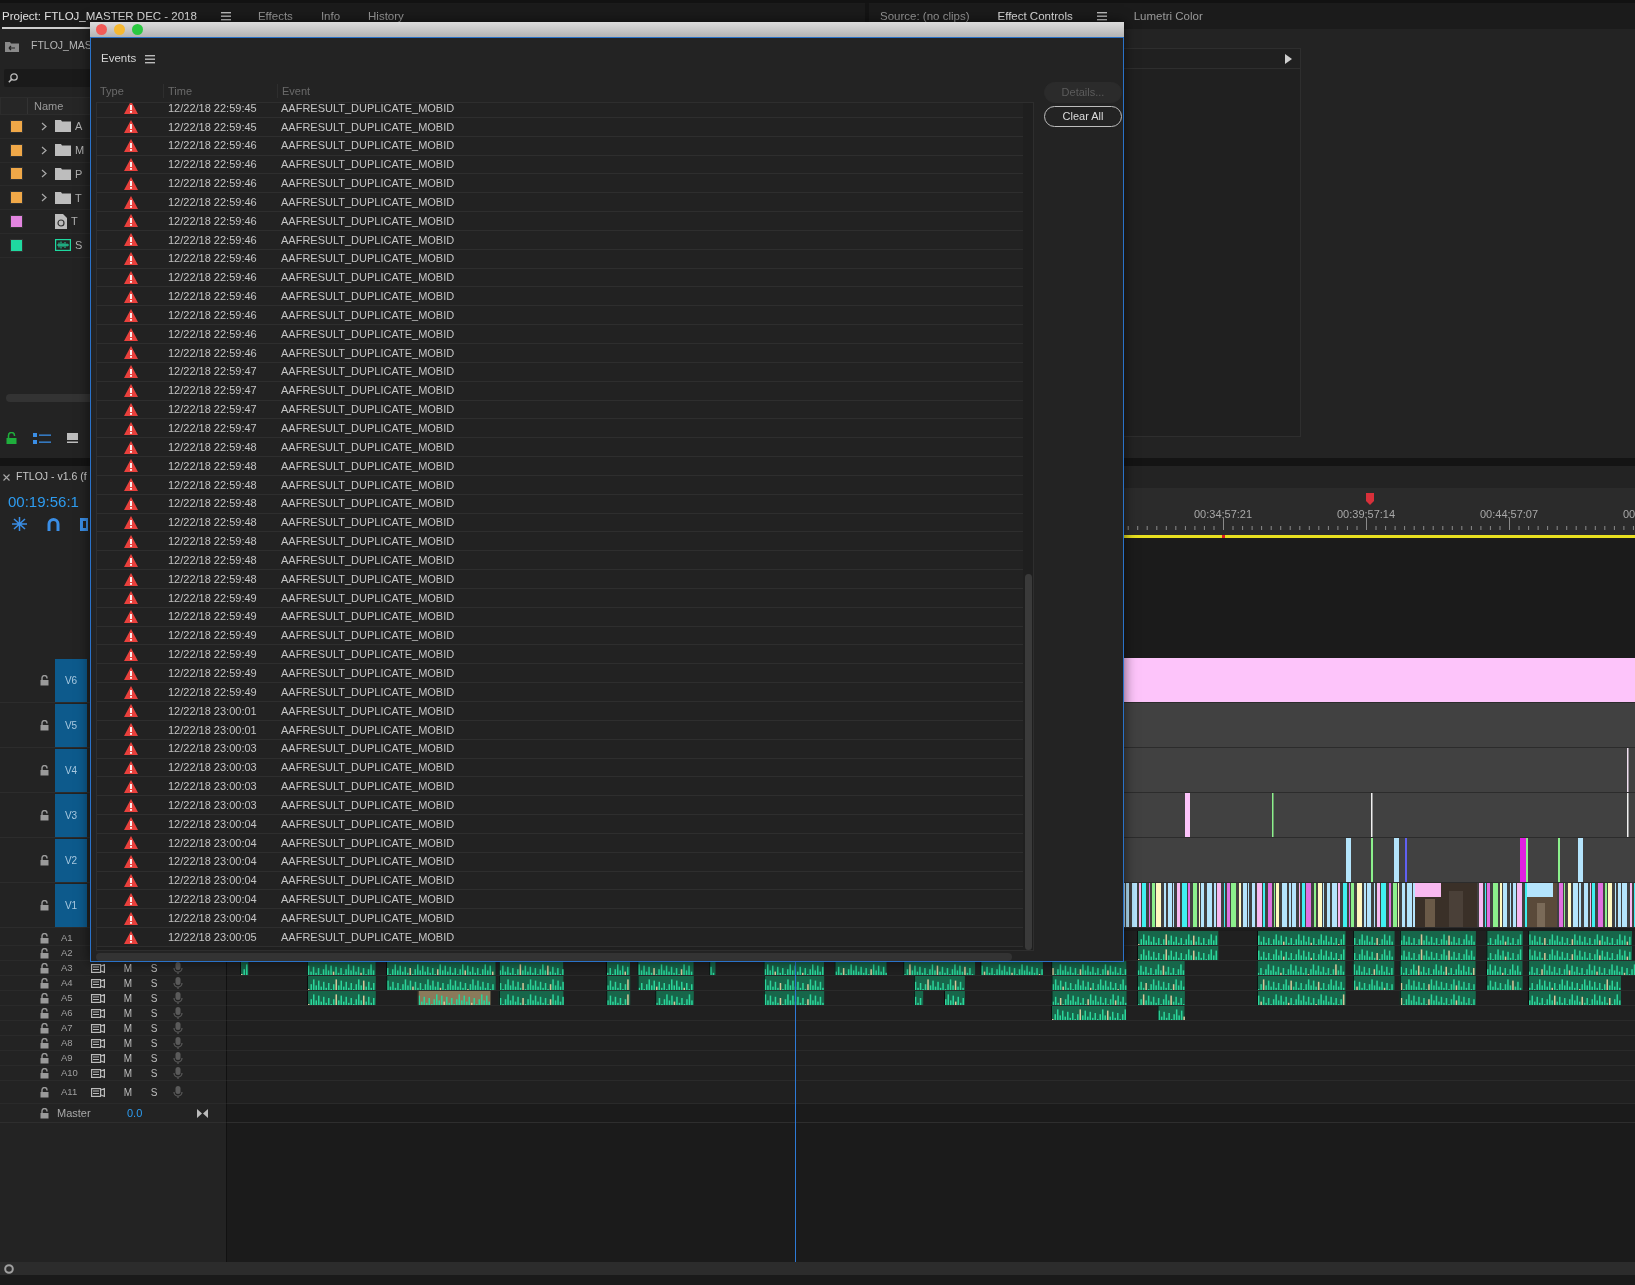  Describe the element at coordinates (76, 1043) in the screenshot. I see `track-label: A8` at that location.